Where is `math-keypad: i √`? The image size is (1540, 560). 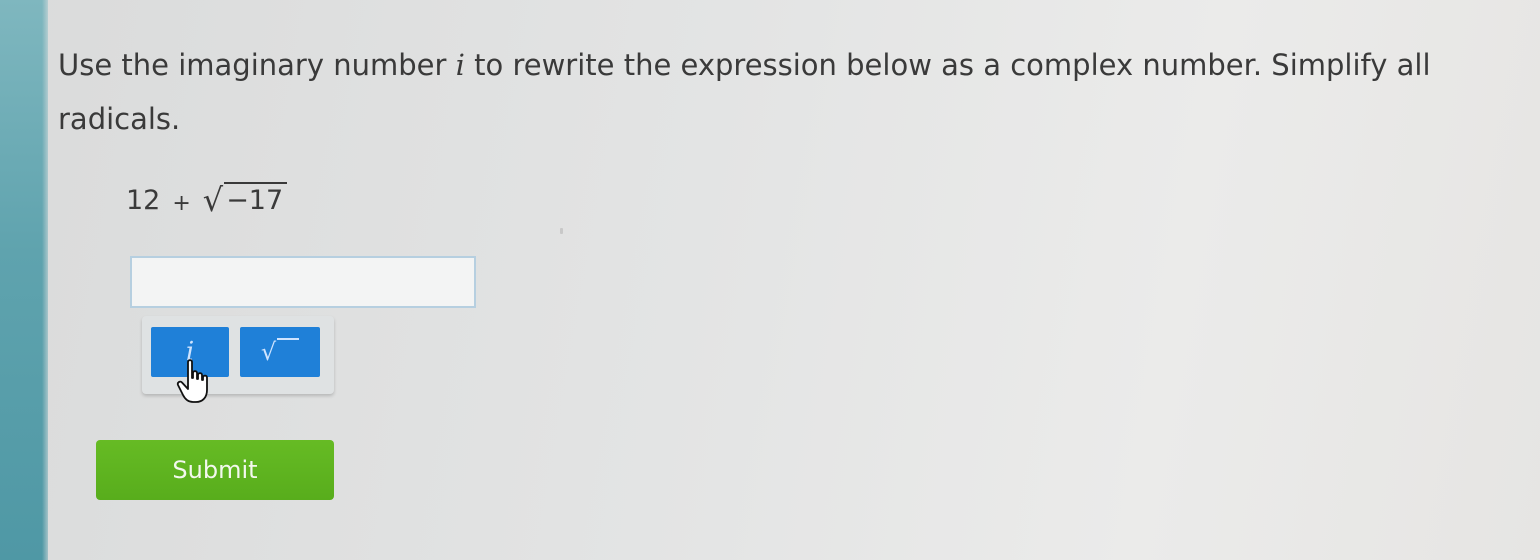 math-keypad: i √ is located at coordinates (238, 355).